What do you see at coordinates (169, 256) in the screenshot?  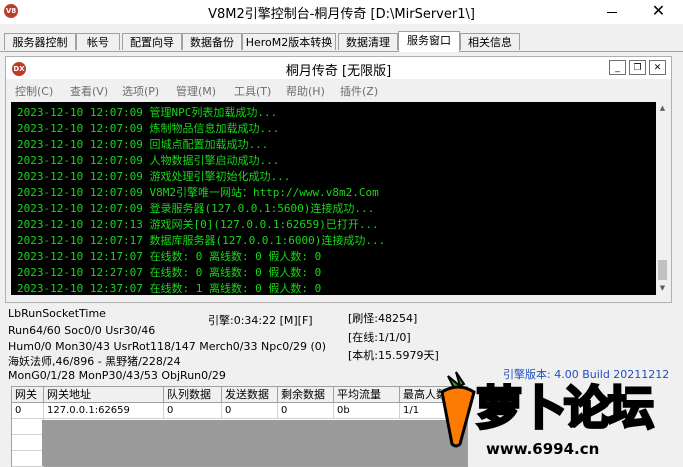 I see `log-line: 2023-12-10 12:17:07 在线数: 0 离线数: 0 假人数: 0` at bounding box center [169, 256].